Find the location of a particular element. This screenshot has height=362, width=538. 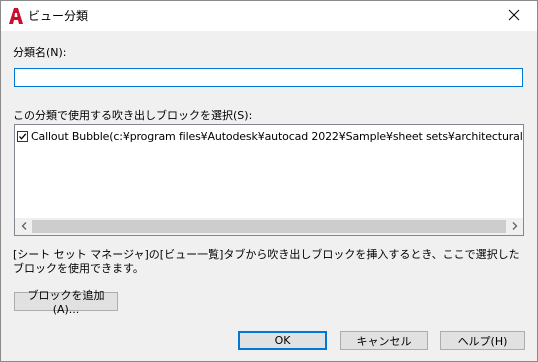

callout-item-checkbox is located at coordinates (22, 136).